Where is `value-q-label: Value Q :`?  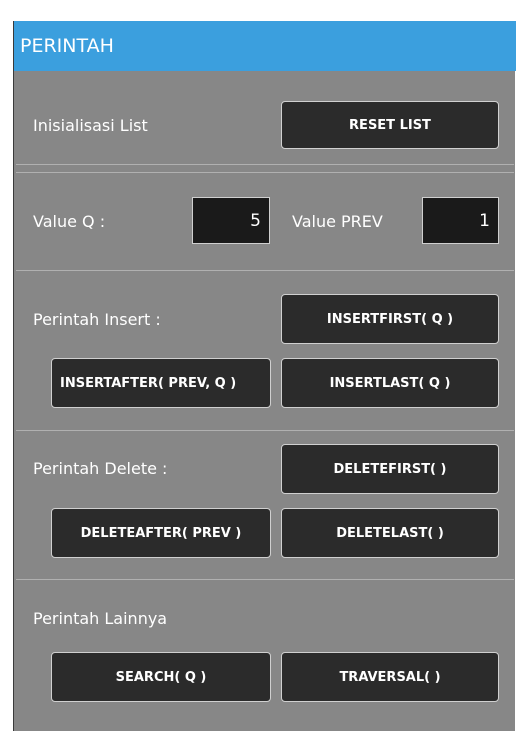
value-q-label: Value Q : is located at coordinates (69, 221).